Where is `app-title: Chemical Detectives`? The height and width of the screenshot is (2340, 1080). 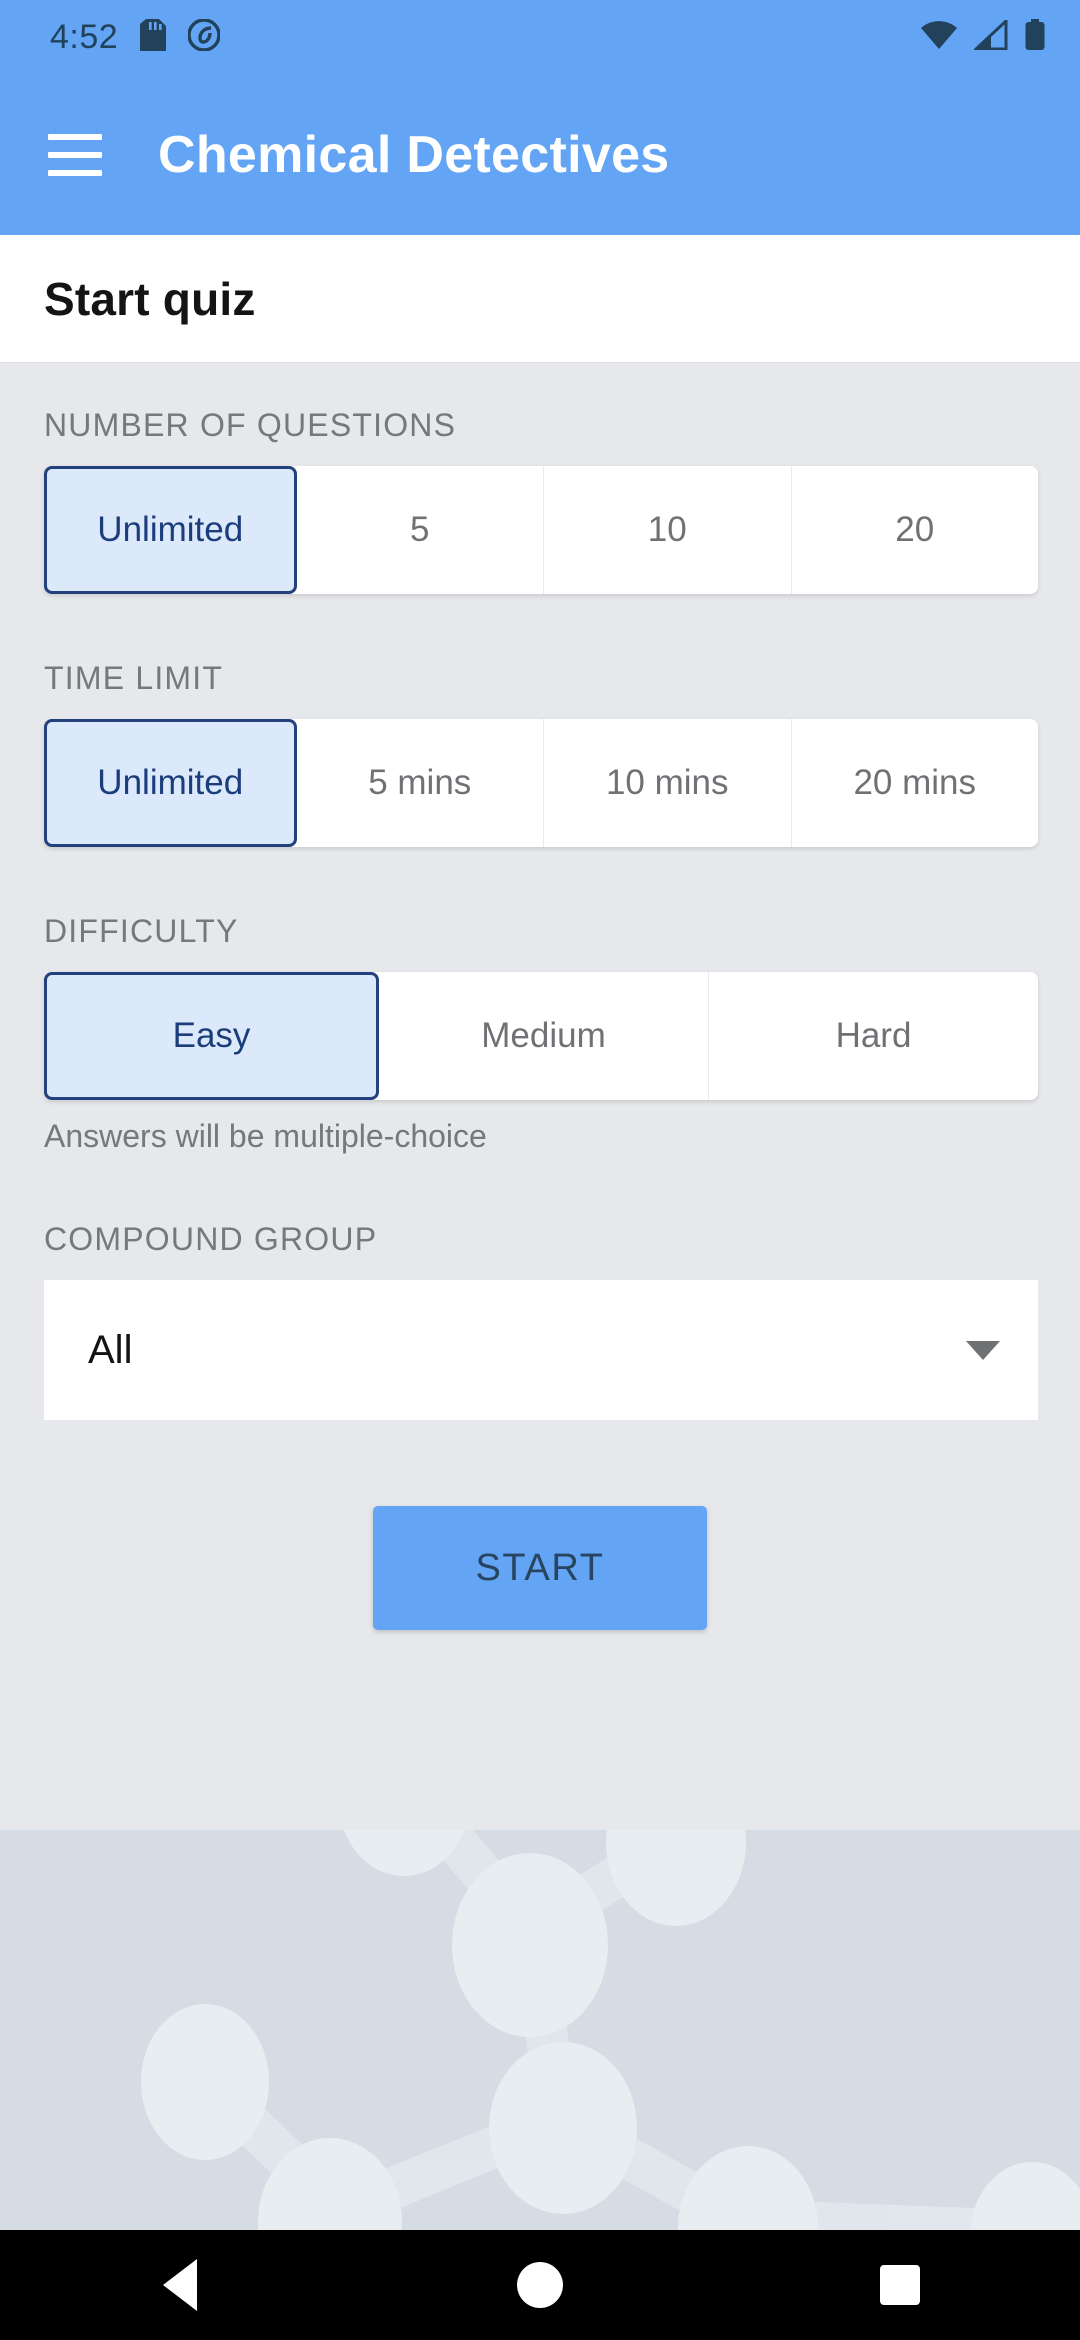
app-title: Chemical Detectives is located at coordinates (414, 155).